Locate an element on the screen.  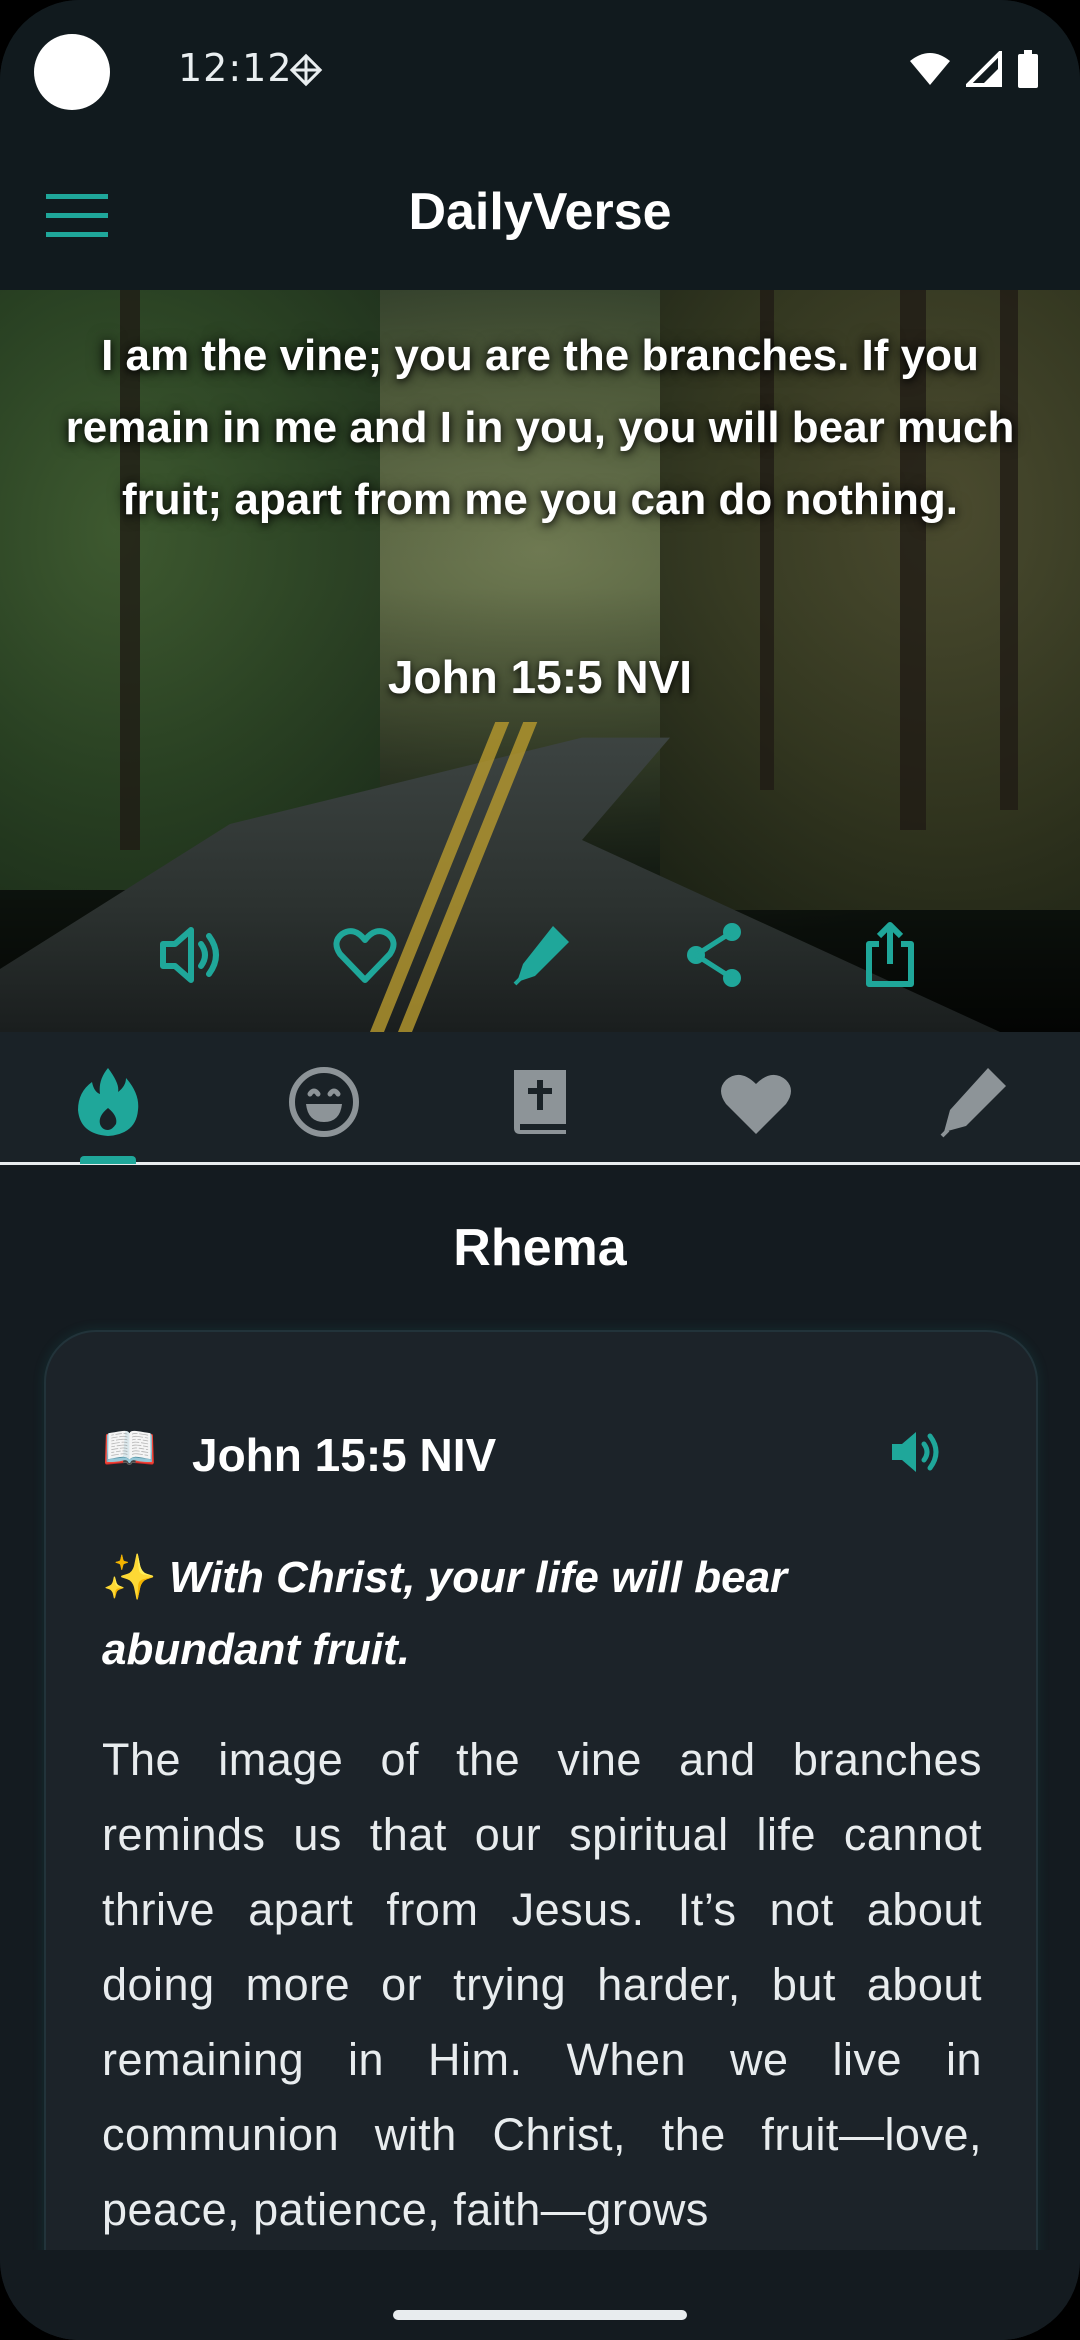
card-reference: John 15:5 NIV is located at coordinates (344, 1455).